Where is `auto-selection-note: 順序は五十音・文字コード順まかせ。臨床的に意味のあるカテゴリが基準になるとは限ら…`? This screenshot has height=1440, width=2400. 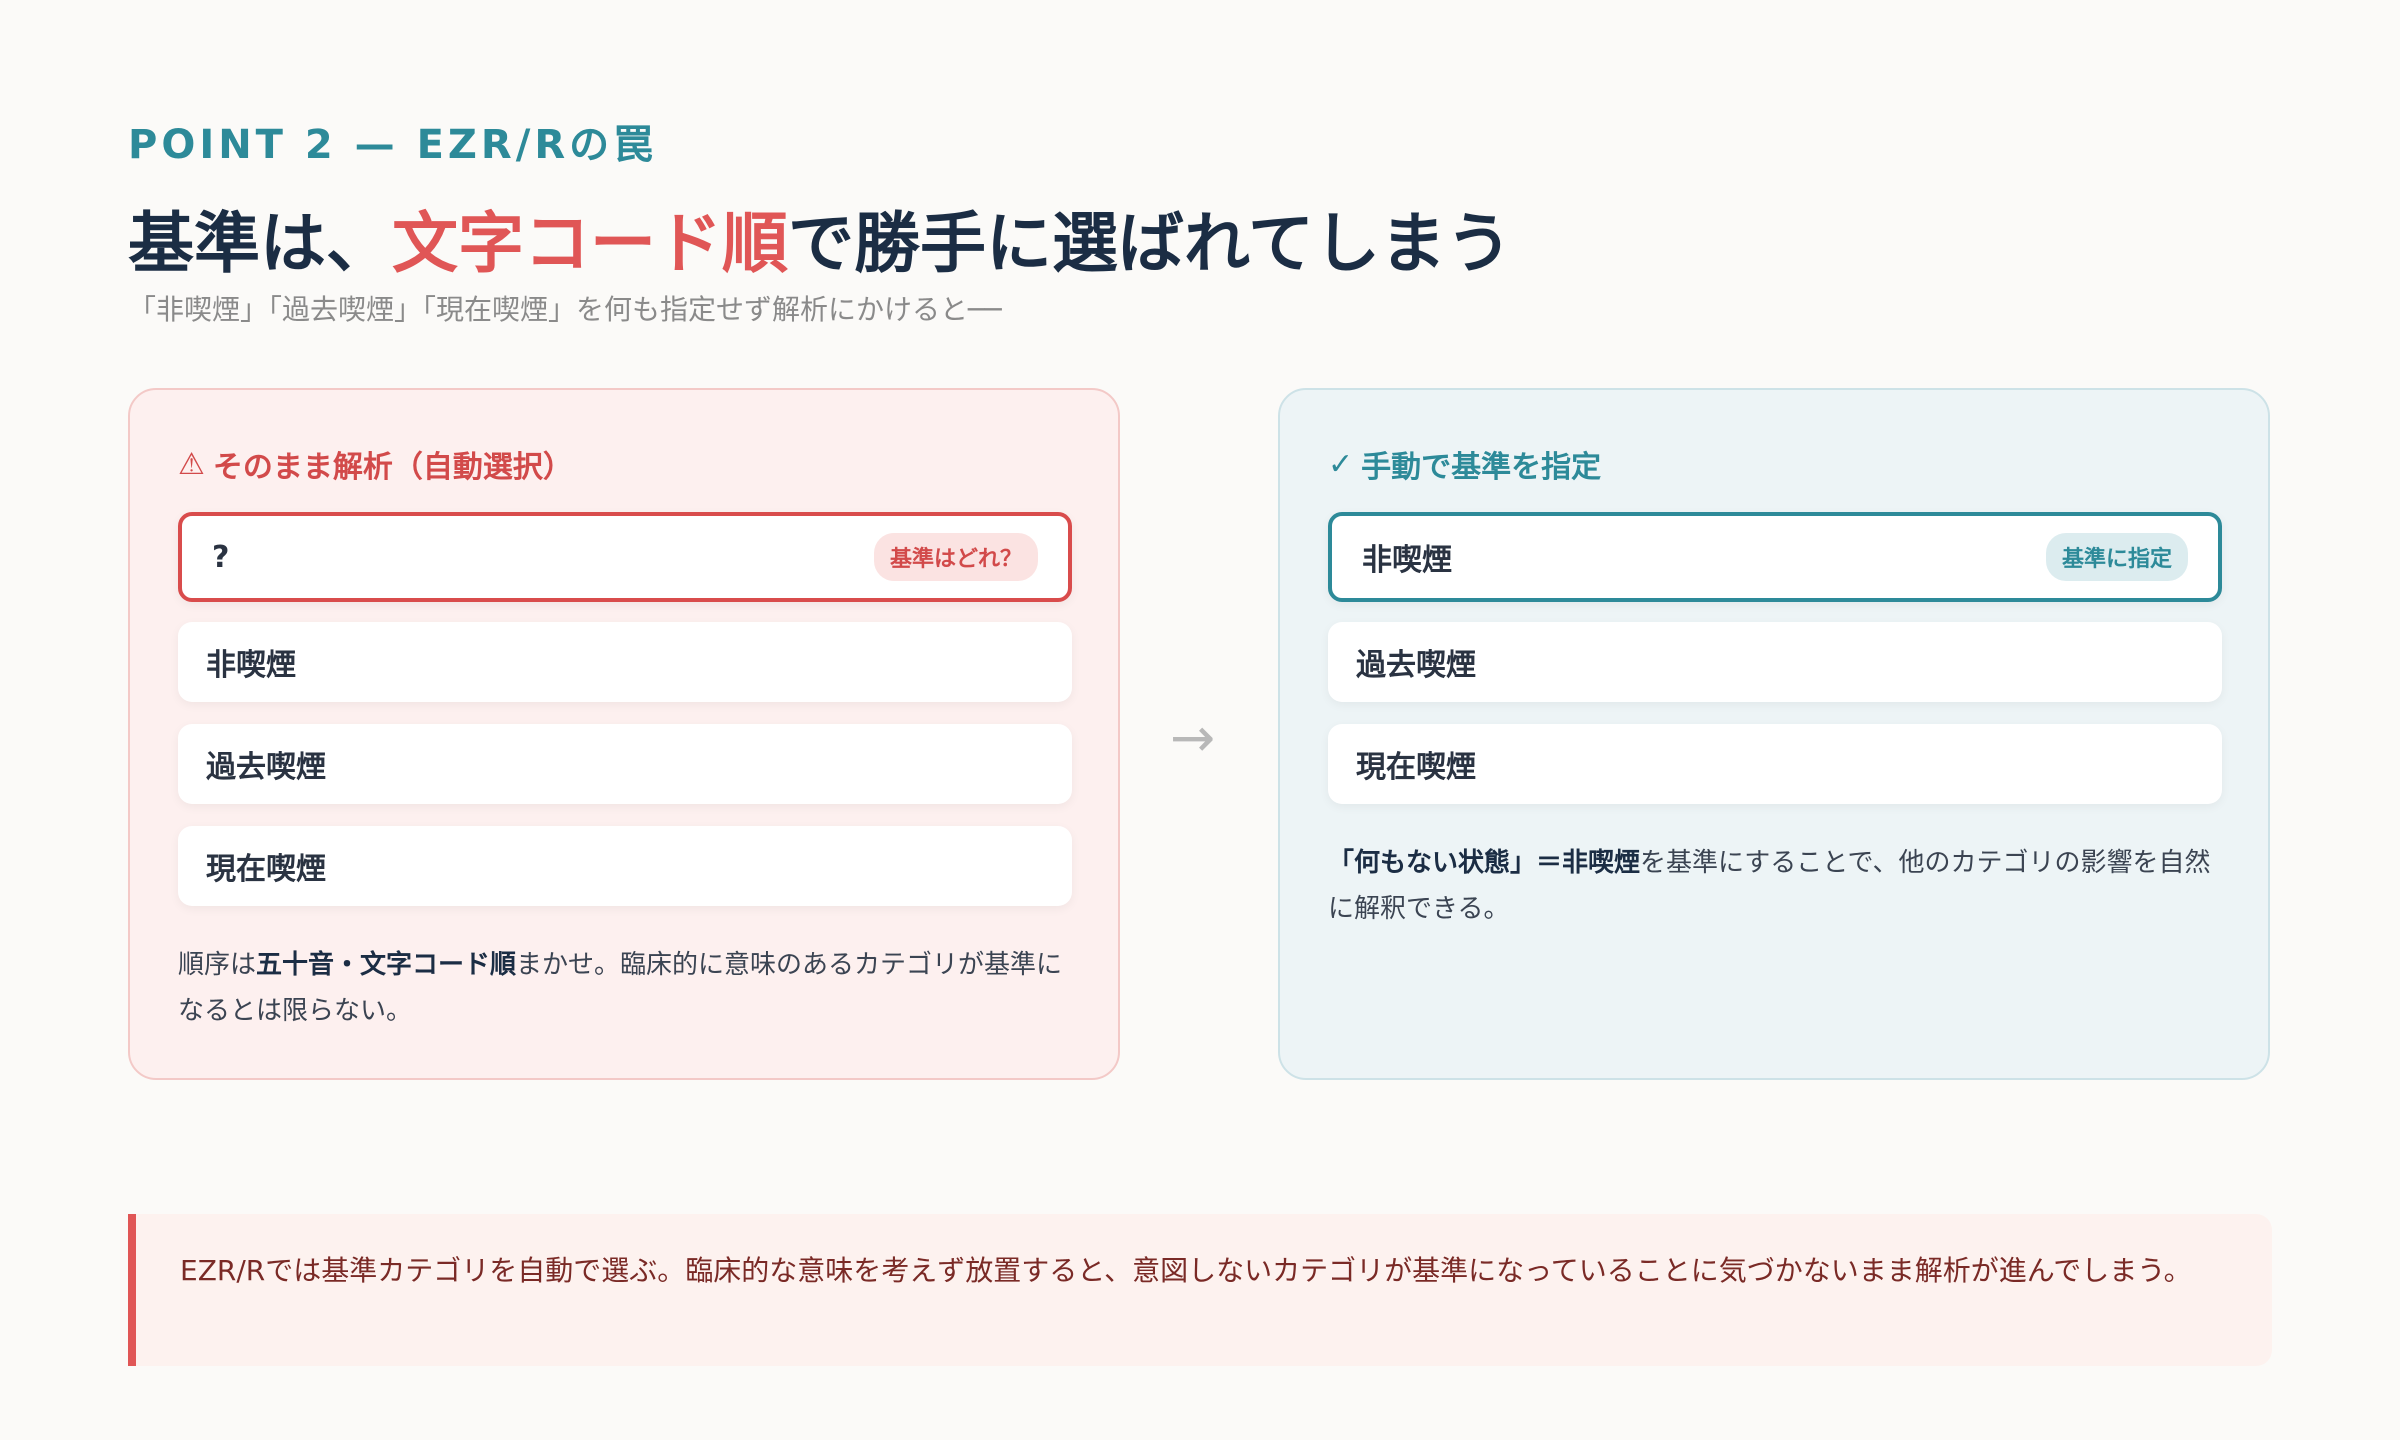
auto-selection-note: 順序は五十音・文字コード順まかせ。臨床的に意味のあるカテゴリが基準になるとは限ら… is located at coordinates (628, 988).